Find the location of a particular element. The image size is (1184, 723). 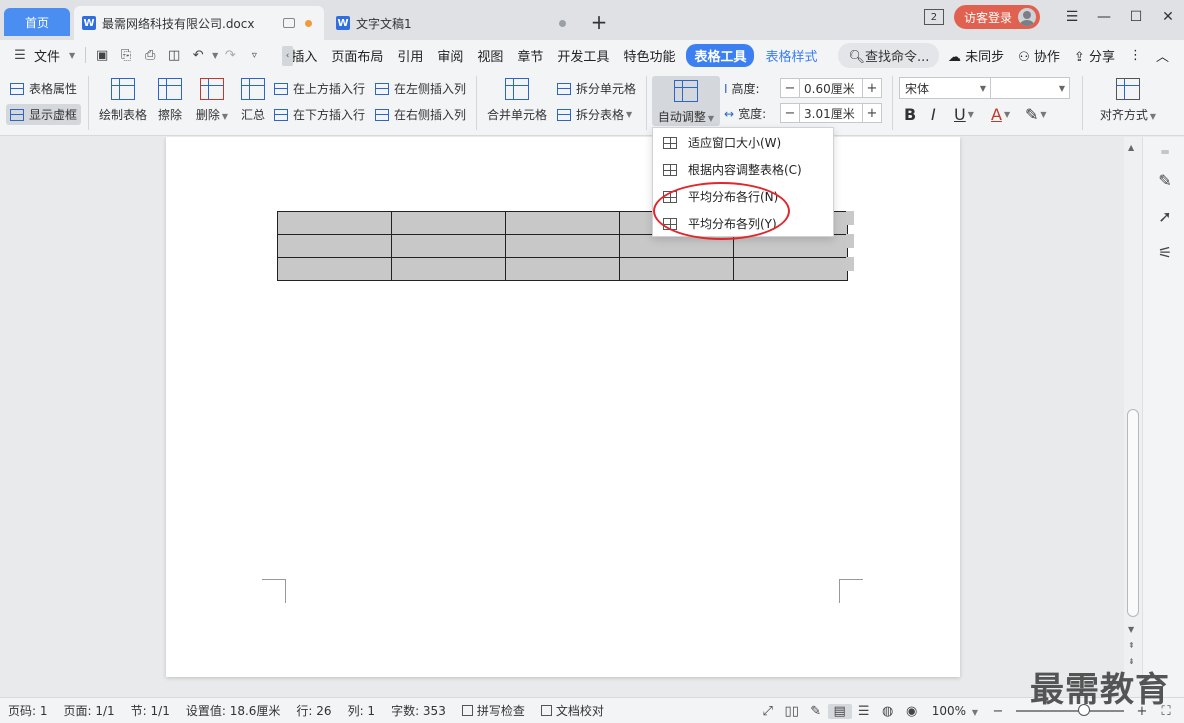

menu-view: 视图 is located at coordinates (490, 55).